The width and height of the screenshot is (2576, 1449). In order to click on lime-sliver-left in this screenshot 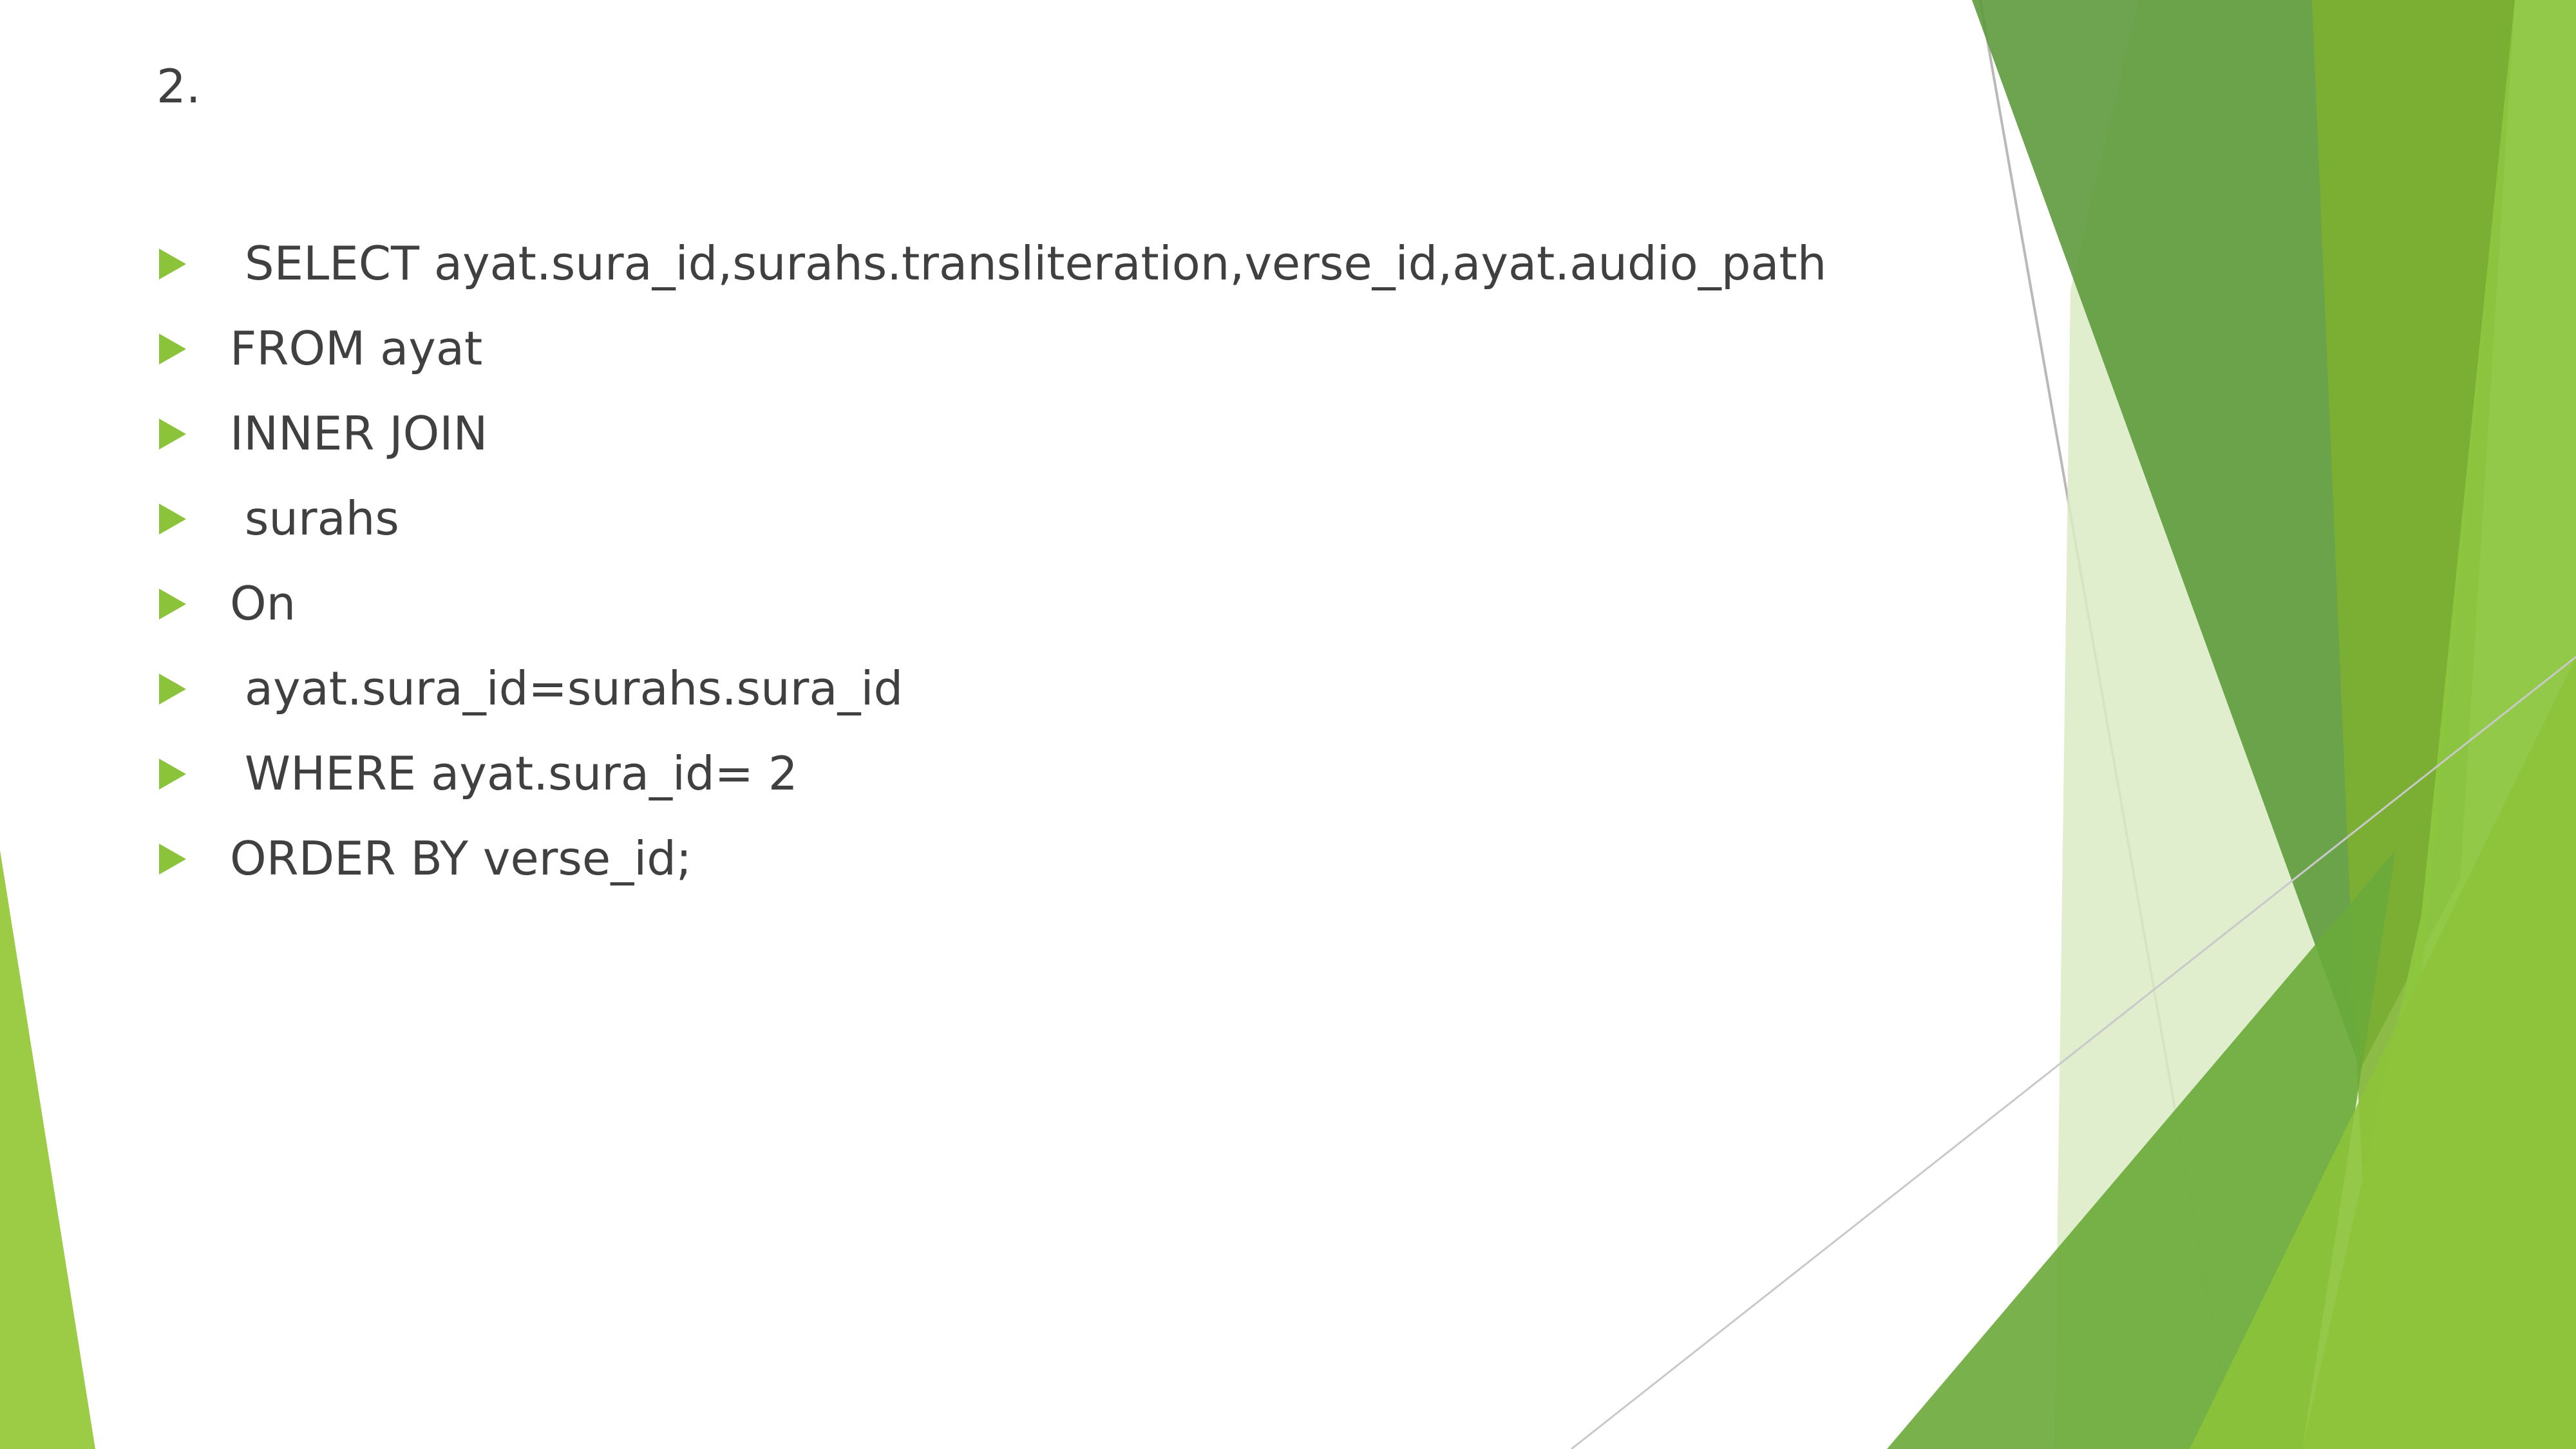, I will do `click(48, 1149)`.